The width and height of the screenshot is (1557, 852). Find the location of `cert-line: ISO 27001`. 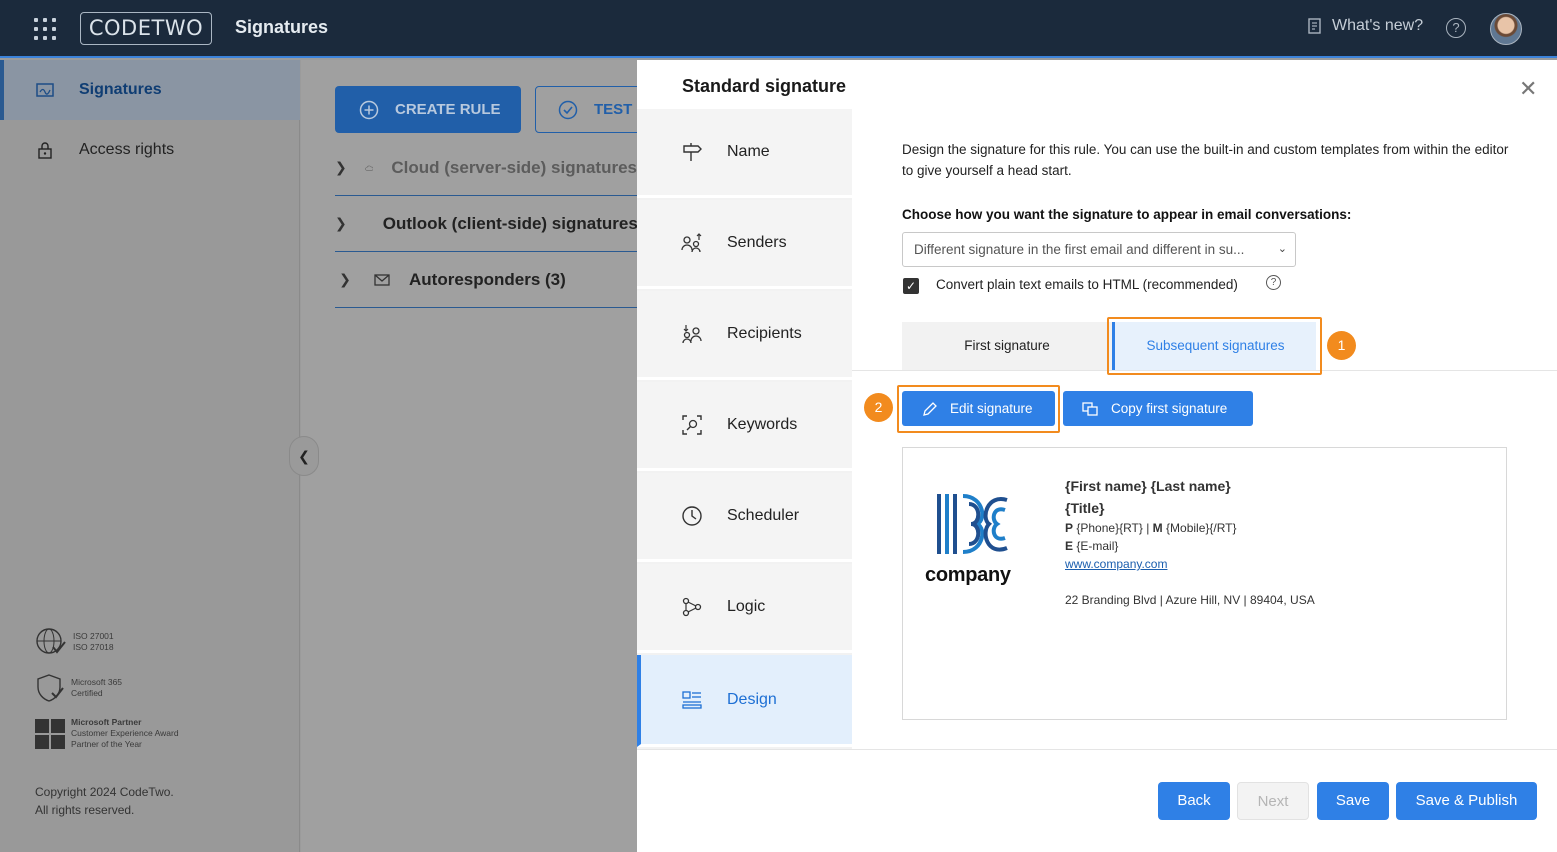

cert-line: ISO 27001 is located at coordinates (93, 636).